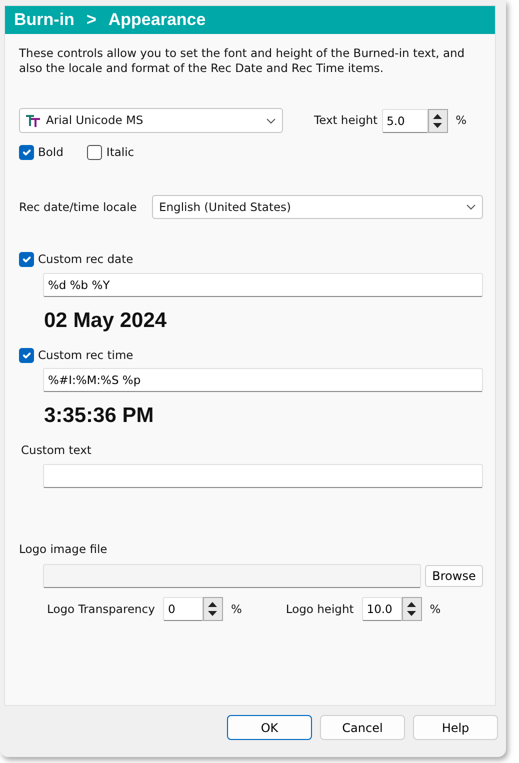  What do you see at coordinates (63, 549) in the screenshot?
I see `logo-file-label: Logo image file` at bounding box center [63, 549].